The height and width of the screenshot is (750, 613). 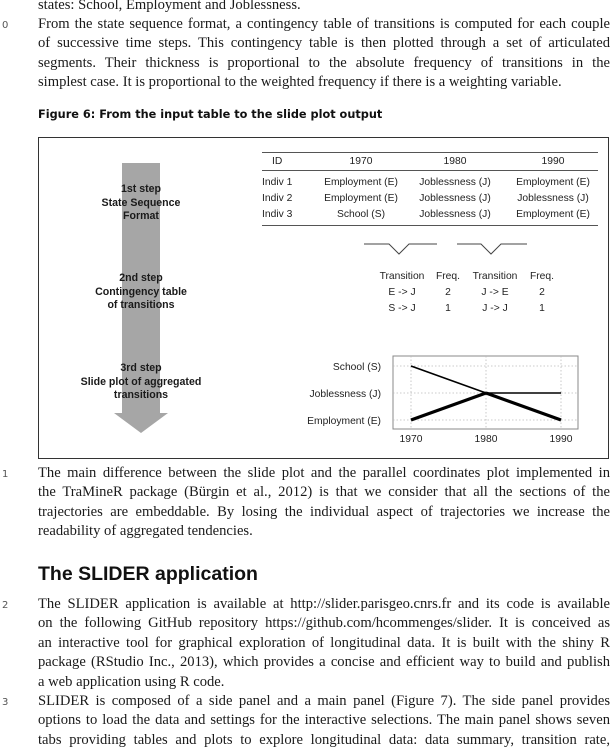 I want to click on table-header-row: ID 1970 1980 1990, so click(x=430, y=161).